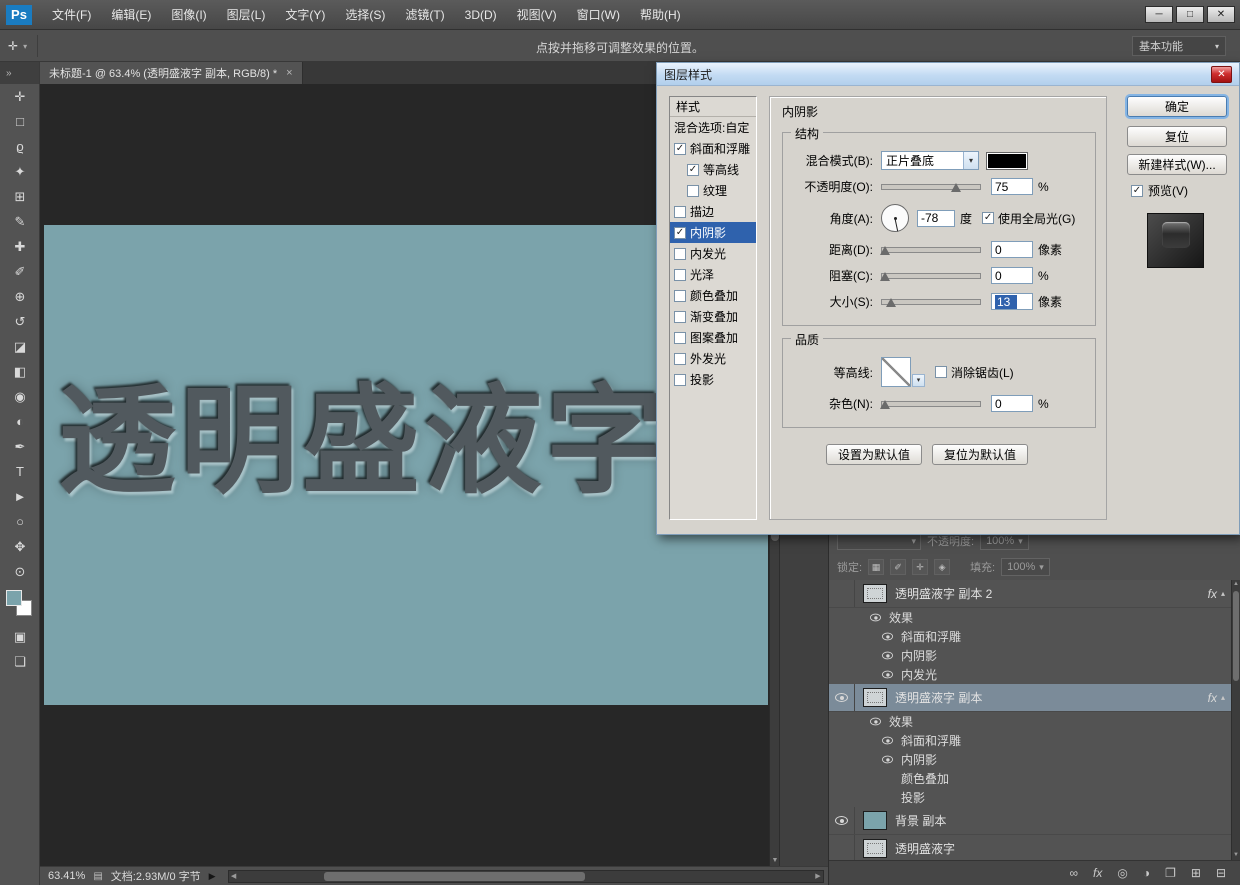 The width and height of the screenshot is (1240, 885). I want to click on tool-move: ✛, so click(20, 96).